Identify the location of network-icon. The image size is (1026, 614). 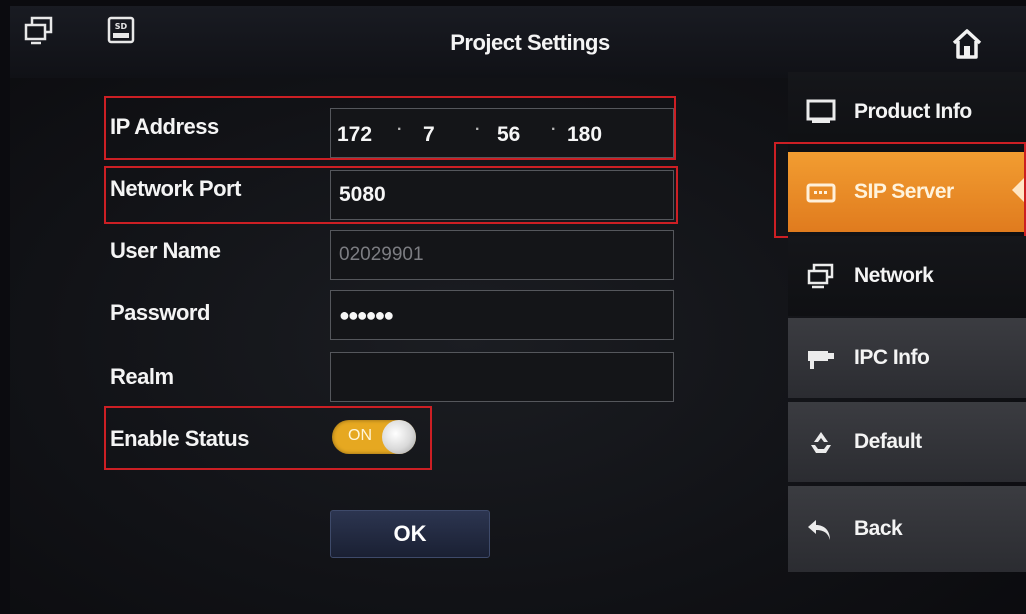
(820, 276).